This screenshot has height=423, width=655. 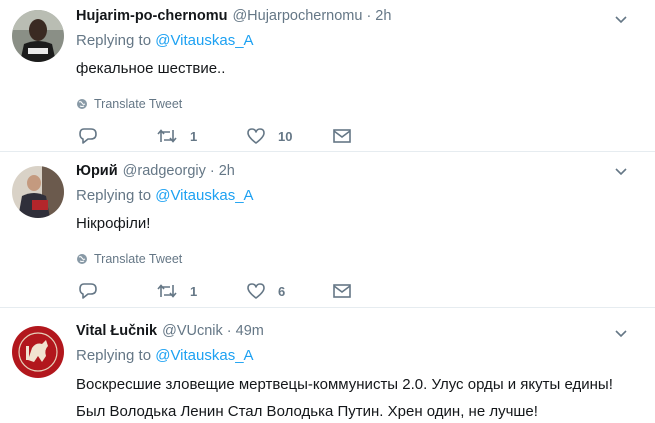 What do you see at coordinates (164, 171) in the screenshot?
I see `author-handle: @radgeorgiy` at bounding box center [164, 171].